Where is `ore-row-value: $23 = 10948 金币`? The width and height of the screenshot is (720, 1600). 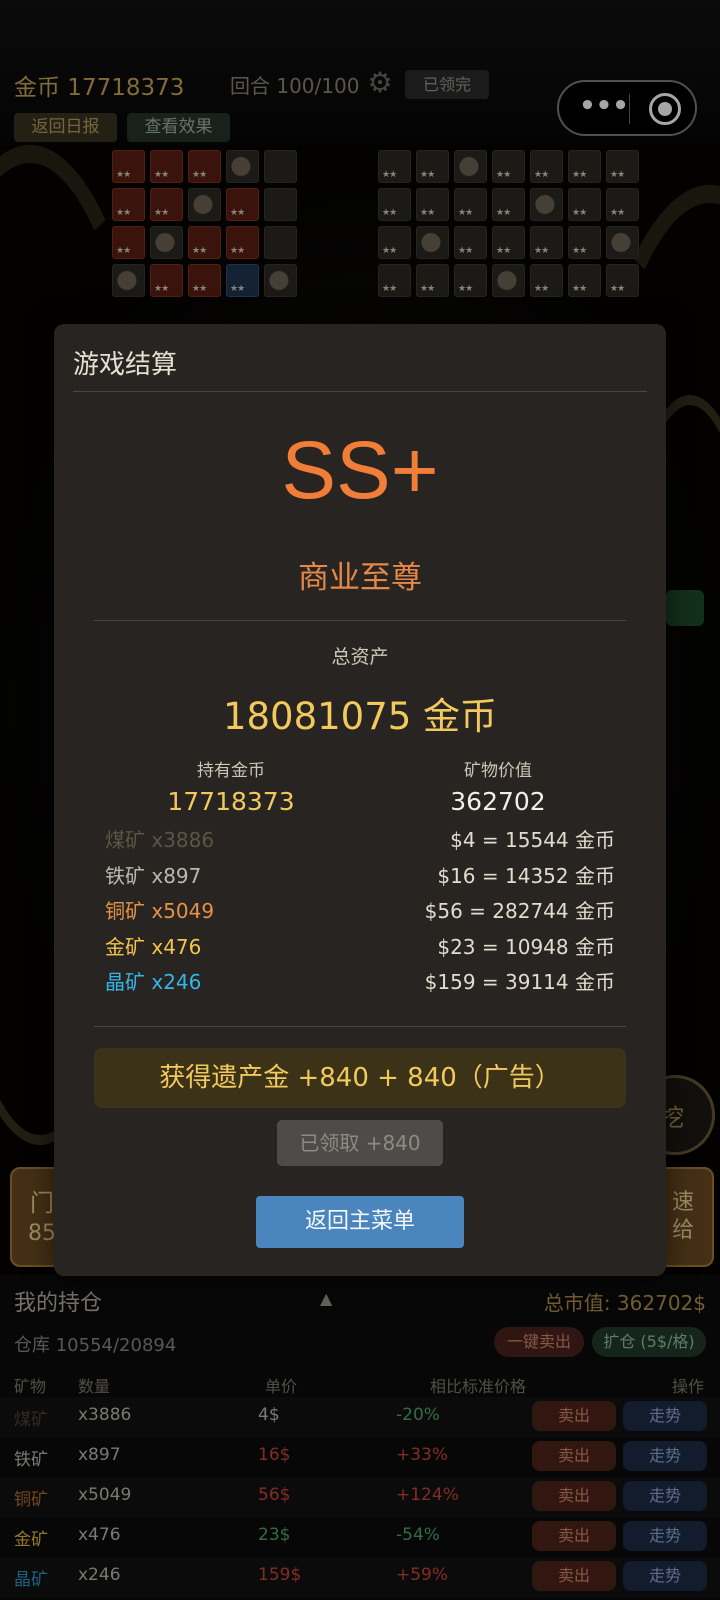
ore-row-value: $23 = 10948 金币 is located at coordinates (526, 946).